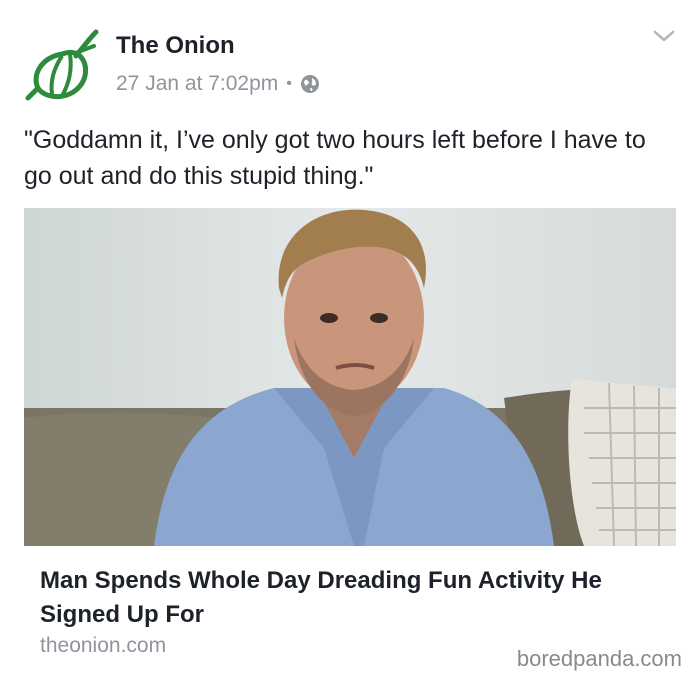 The image size is (700, 680). Describe the element at coordinates (197, 84) in the screenshot. I see `post-timestamp: 27 Jan at 7:02pm` at that location.